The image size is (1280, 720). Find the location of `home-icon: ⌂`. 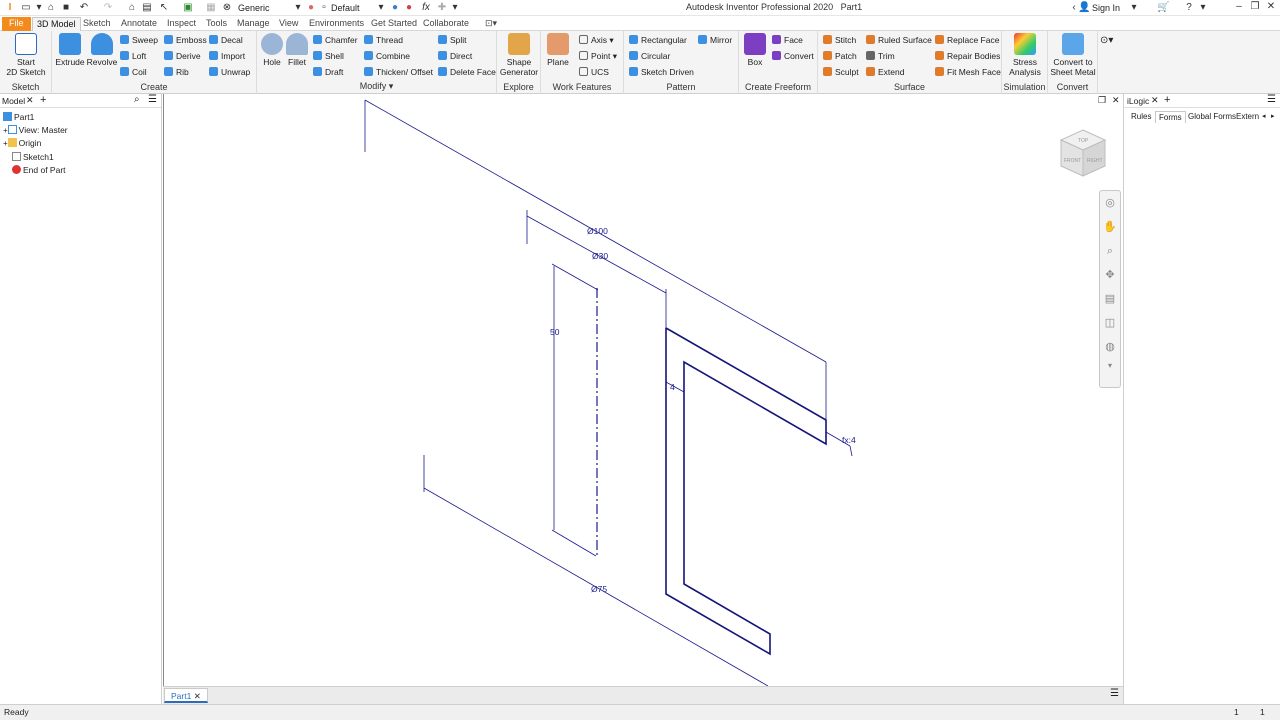

home-icon: ⌂ is located at coordinates (132, 8).